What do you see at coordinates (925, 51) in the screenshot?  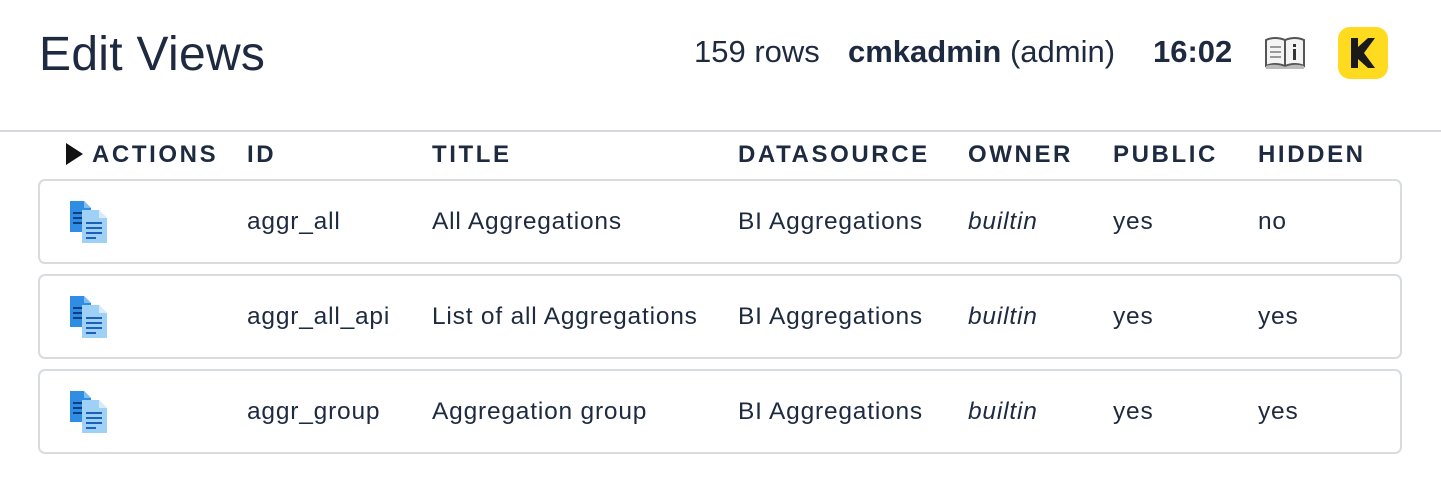 I see `user-name: cmkadmin` at bounding box center [925, 51].